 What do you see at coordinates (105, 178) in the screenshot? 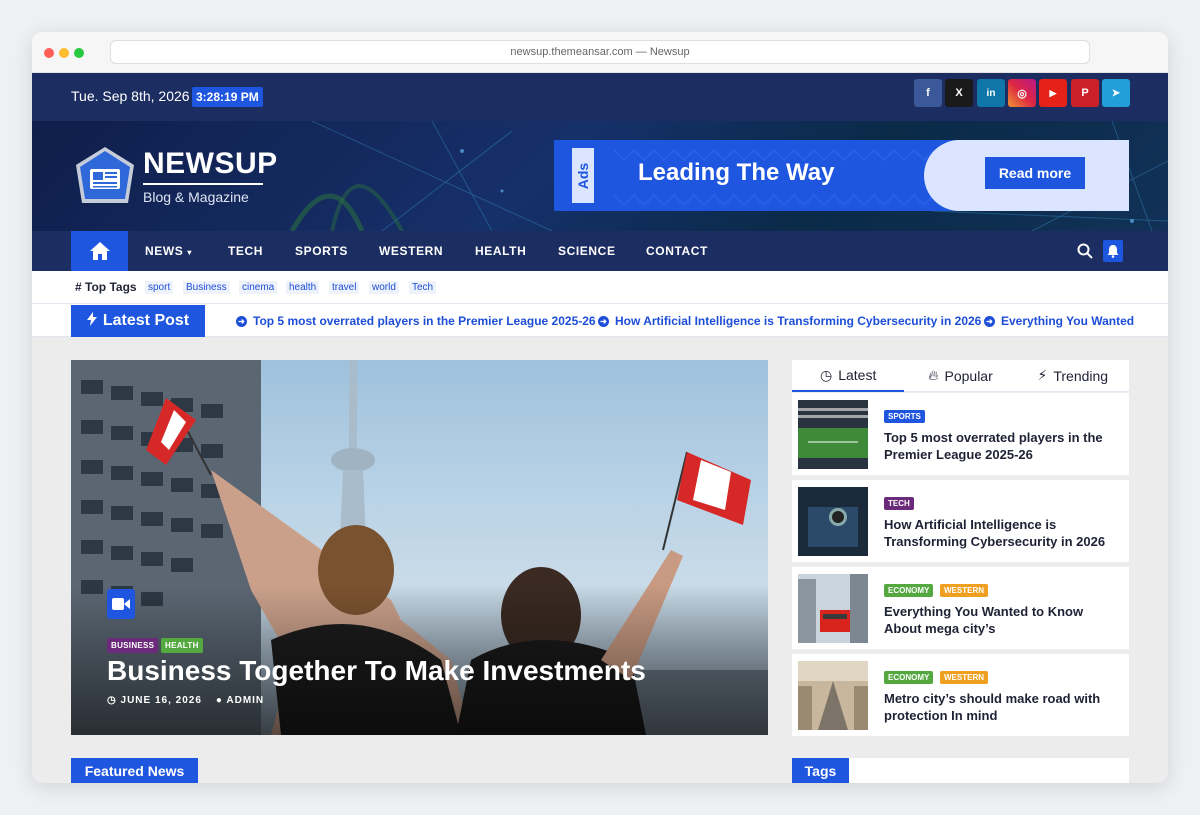
I see `site-logo-icon` at bounding box center [105, 178].